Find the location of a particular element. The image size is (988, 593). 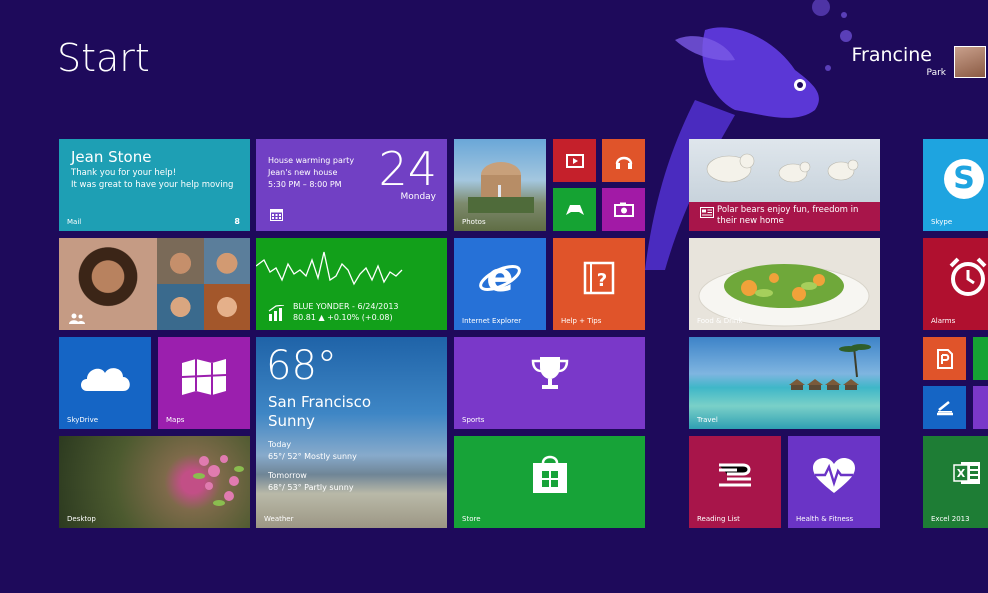

reading-list-tile: Reading List is located at coordinates (735, 482).